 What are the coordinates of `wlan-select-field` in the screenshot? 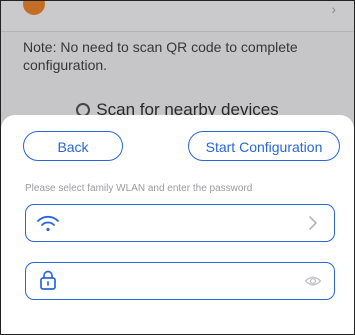 It's located at (180, 223).